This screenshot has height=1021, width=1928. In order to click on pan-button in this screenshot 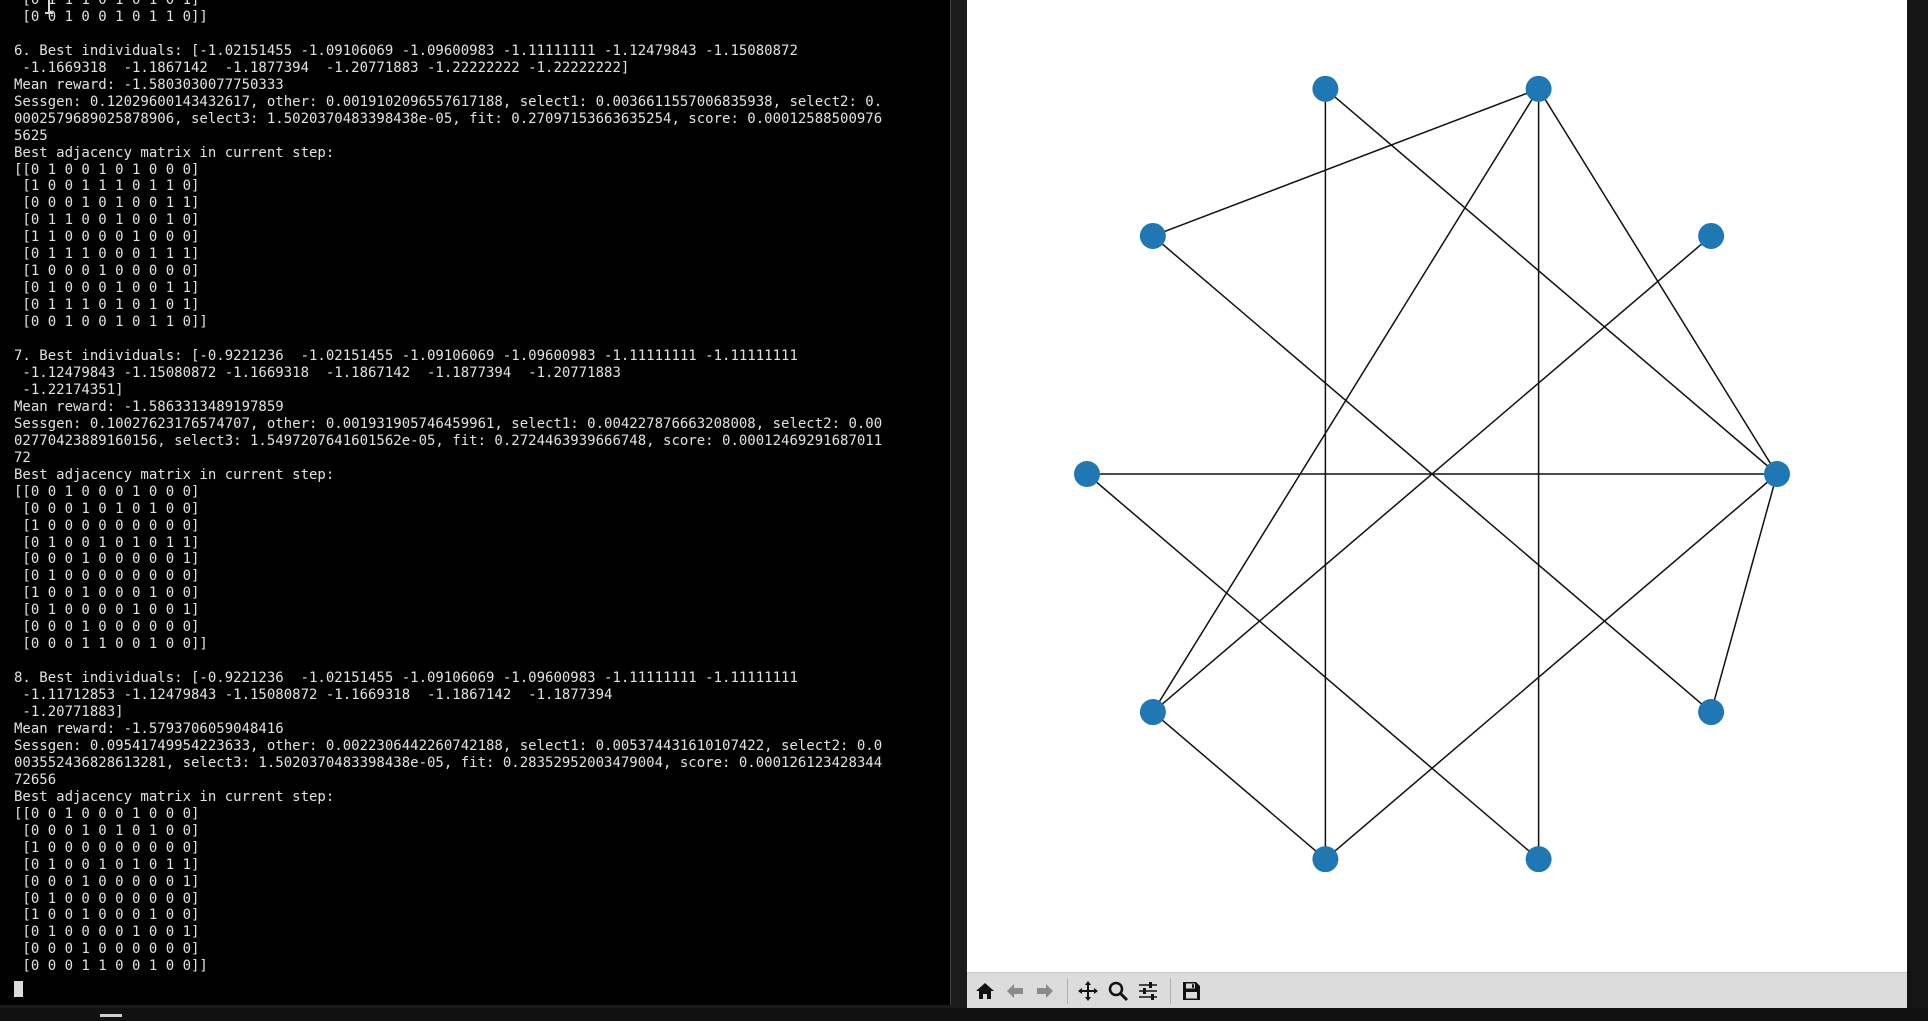, I will do `click(1088, 991)`.